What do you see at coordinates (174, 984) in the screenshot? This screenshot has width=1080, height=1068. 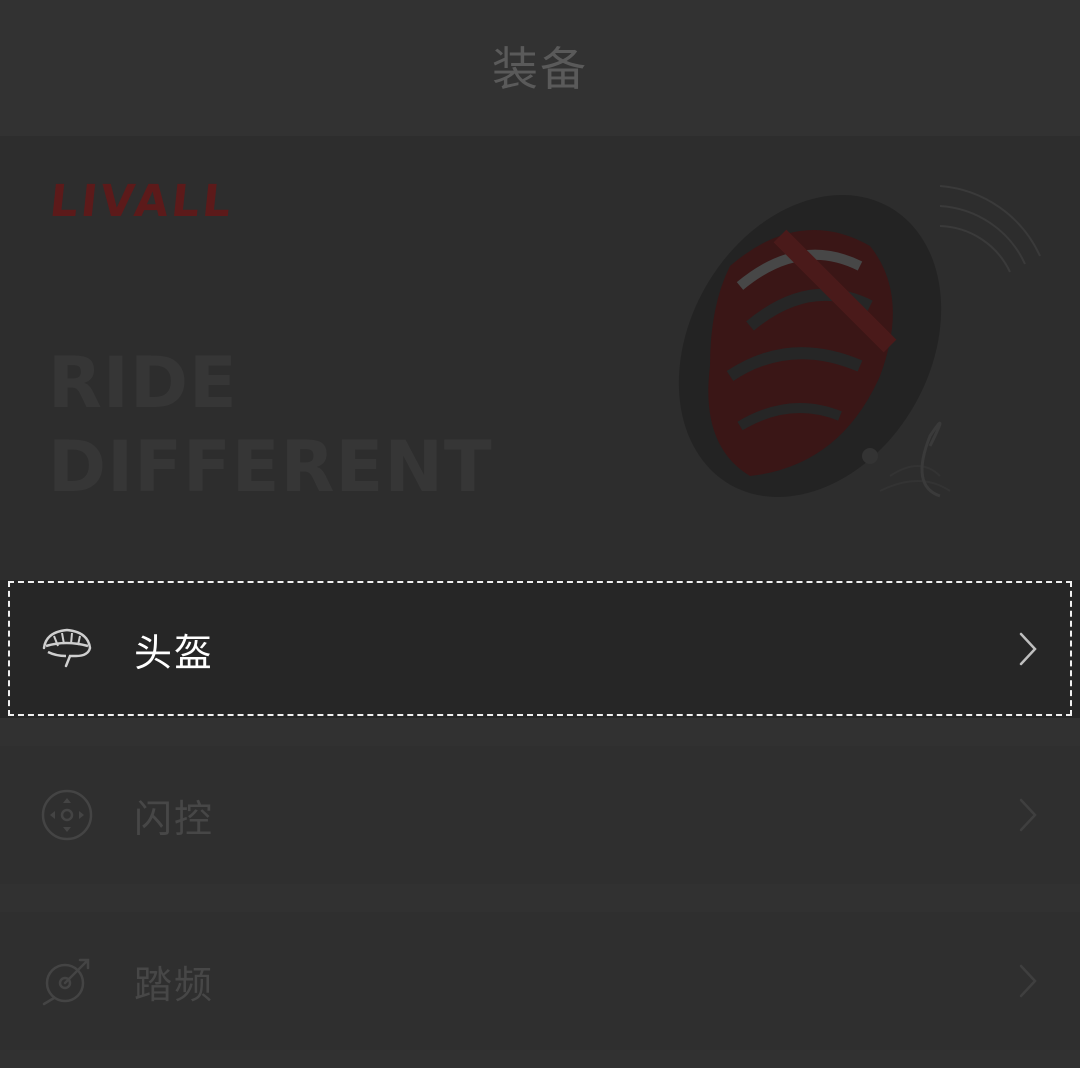 I see `device-row-label: 踏频` at bounding box center [174, 984].